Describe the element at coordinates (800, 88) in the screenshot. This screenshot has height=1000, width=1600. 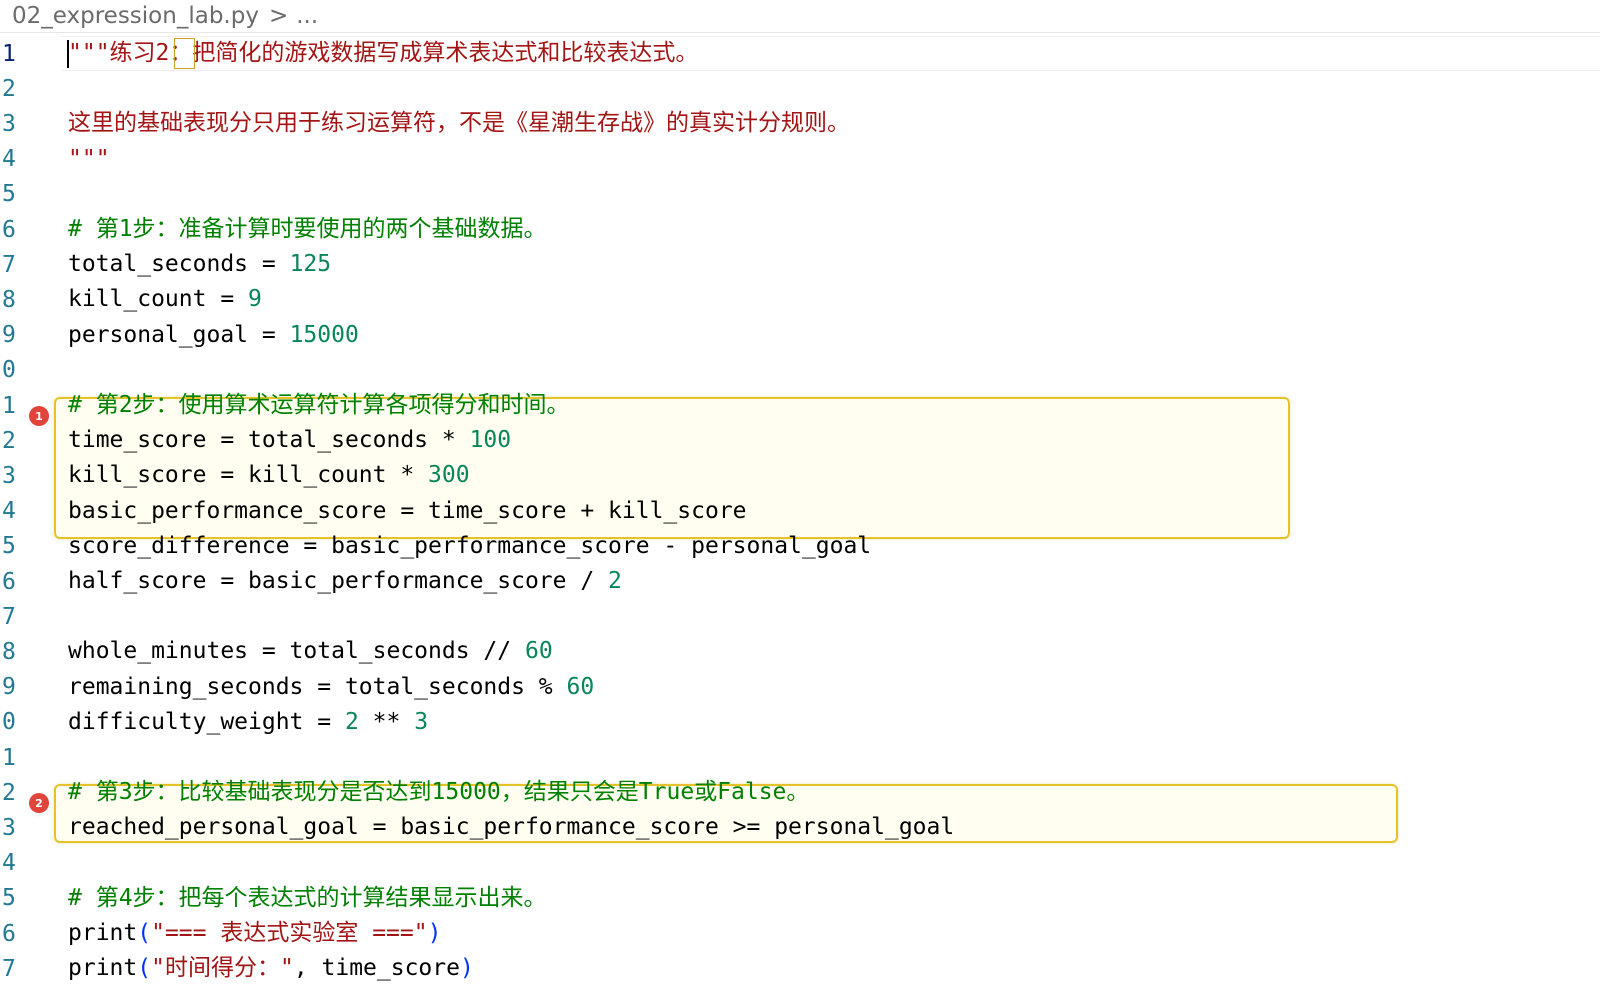
I see `code-line: 2` at that location.